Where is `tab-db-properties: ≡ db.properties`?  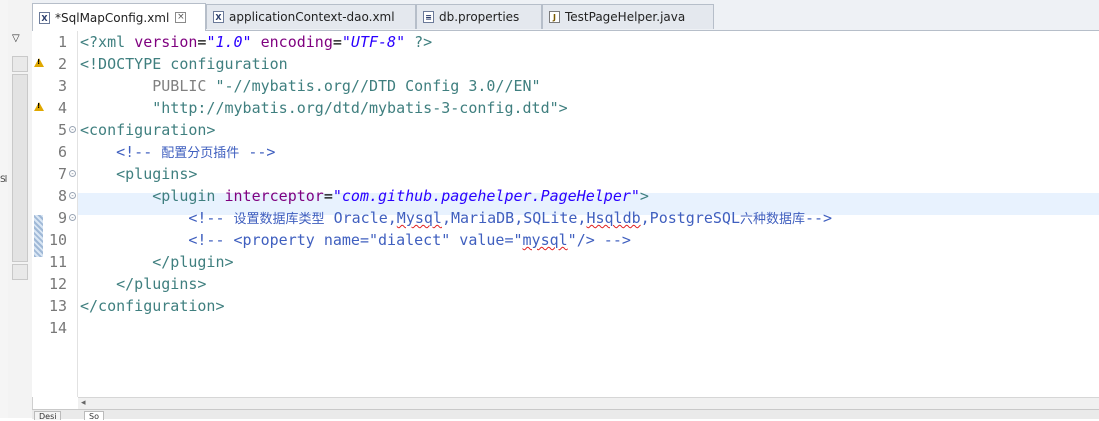
tab-db-properties: ≡ db.properties is located at coordinates (479, 16).